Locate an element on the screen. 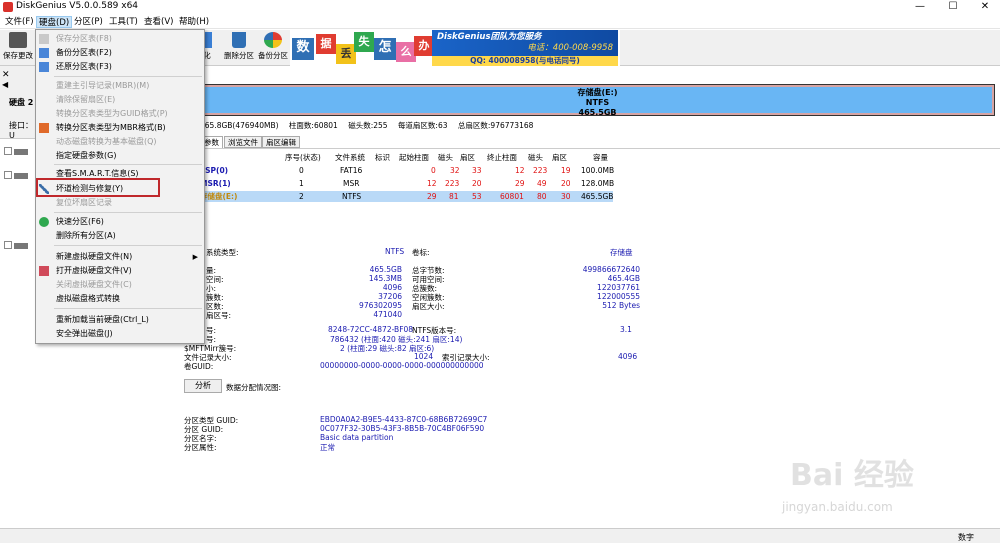  banner-tile: 据 is located at coordinates (326, 44).